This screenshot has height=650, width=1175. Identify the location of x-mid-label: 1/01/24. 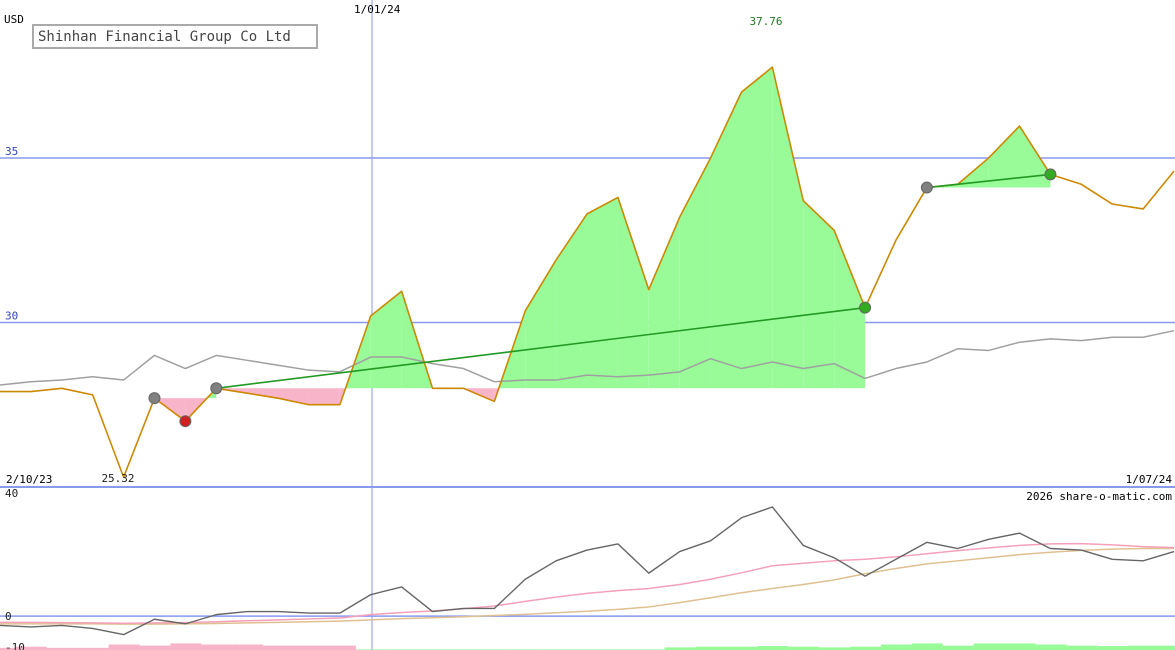
(377, 9).